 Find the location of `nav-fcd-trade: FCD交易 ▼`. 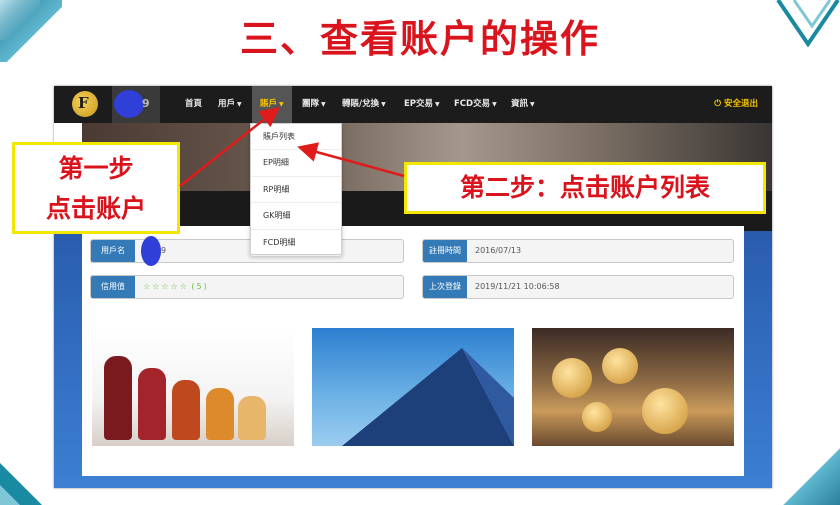

nav-fcd-trade: FCD交易 ▼ is located at coordinates (475, 104).